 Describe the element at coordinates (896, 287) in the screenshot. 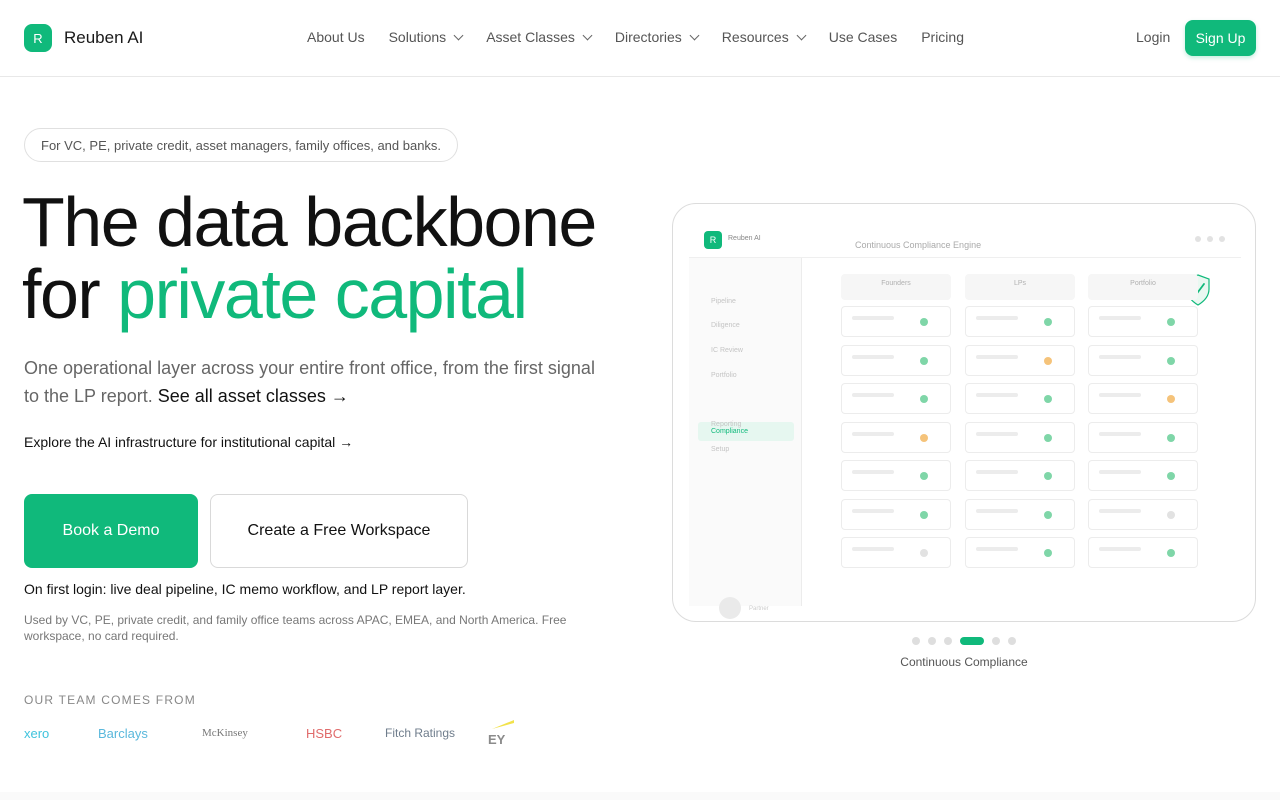

I see `preview-column-header: Founders` at that location.